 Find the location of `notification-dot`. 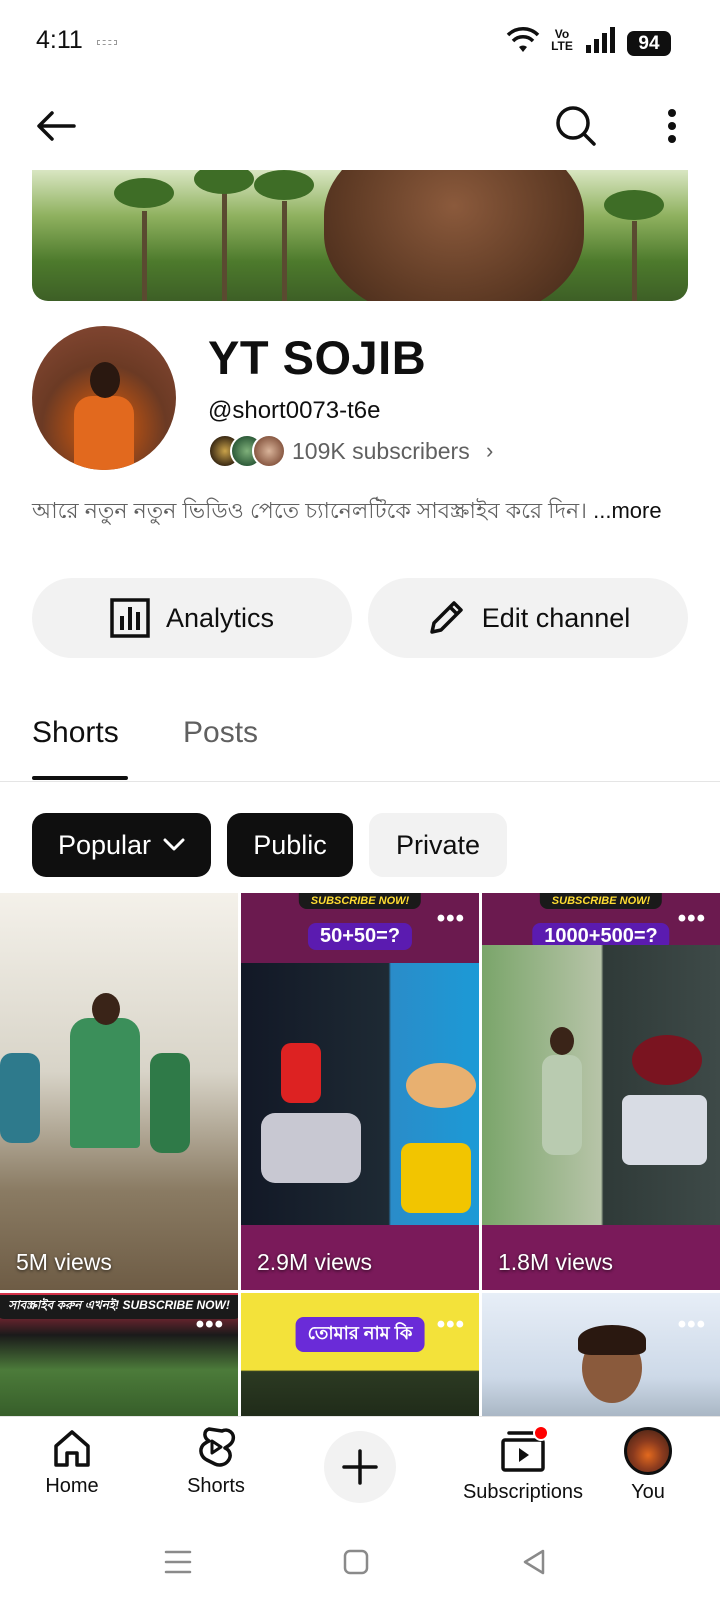

notification-dot is located at coordinates (541, 1433).